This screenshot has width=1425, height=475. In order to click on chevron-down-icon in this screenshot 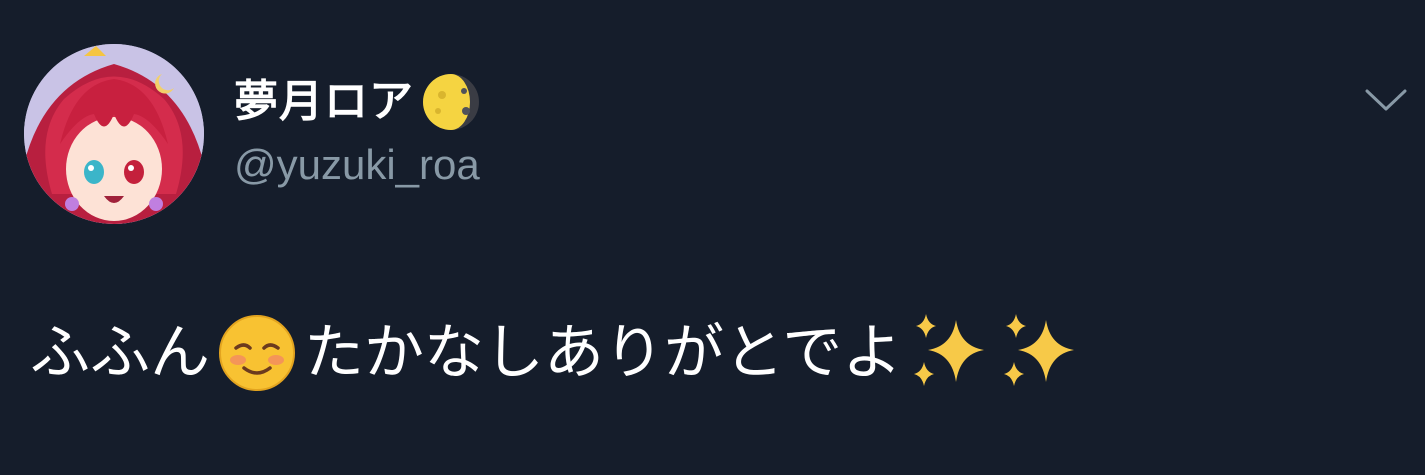, I will do `click(1386, 100)`.